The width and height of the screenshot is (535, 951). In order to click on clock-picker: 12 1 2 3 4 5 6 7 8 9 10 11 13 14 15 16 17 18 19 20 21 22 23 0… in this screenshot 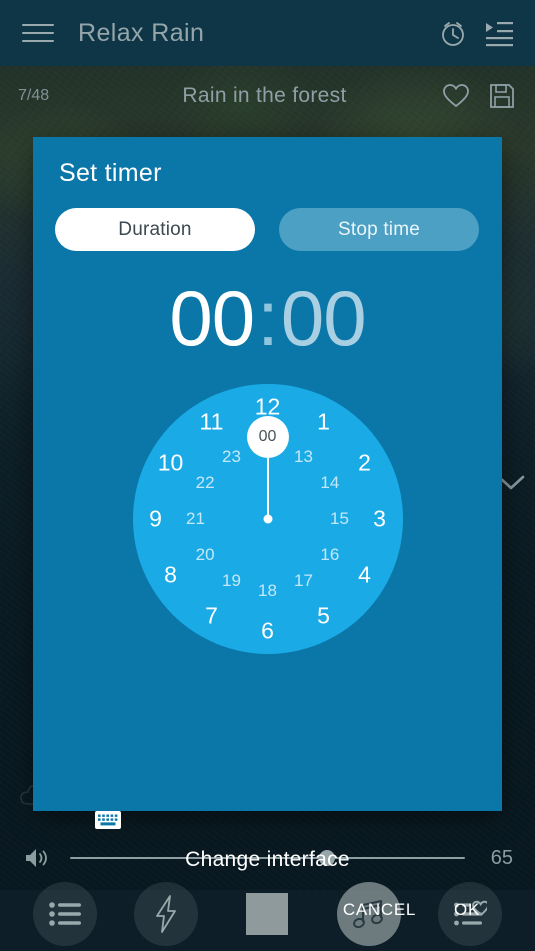, I will do `click(267, 519)`.